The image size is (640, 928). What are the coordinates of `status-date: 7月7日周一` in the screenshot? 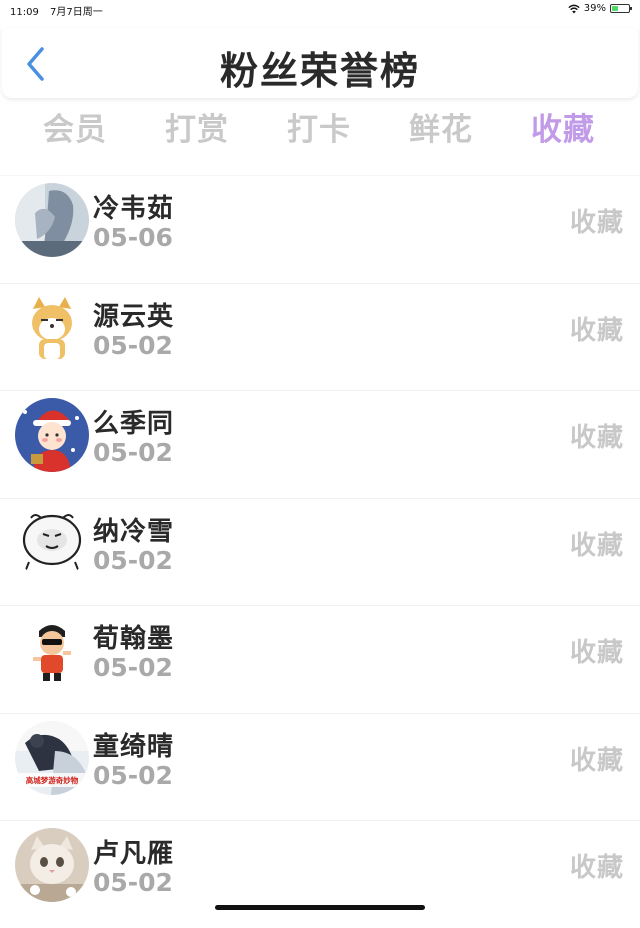 It's located at (76, 12).